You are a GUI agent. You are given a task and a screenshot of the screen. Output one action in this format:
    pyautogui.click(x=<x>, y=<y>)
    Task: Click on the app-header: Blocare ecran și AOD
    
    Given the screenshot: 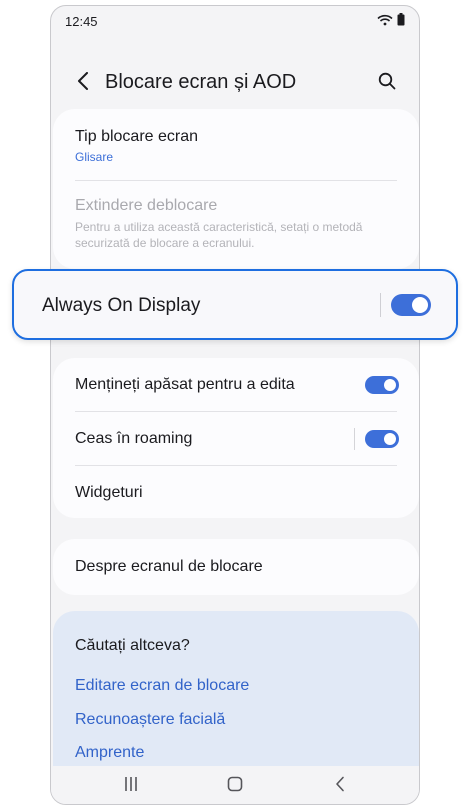 What is the action you would take?
    pyautogui.click(x=235, y=83)
    